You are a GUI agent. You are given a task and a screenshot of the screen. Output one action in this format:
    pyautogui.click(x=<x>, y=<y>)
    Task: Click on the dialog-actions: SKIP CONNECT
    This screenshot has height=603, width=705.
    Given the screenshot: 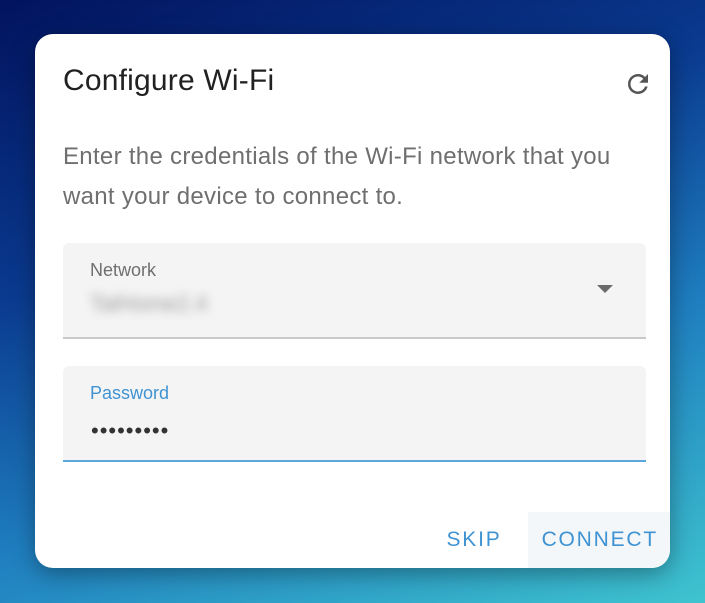 What is the action you would take?
    pyautogui.click(x=551, y=540)
    